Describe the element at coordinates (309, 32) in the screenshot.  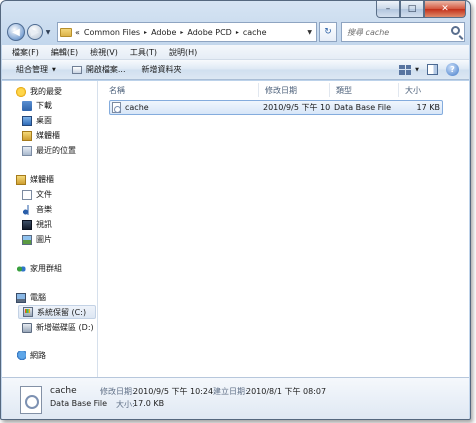
I see `address-dropdown-icon: ▼` at that location.